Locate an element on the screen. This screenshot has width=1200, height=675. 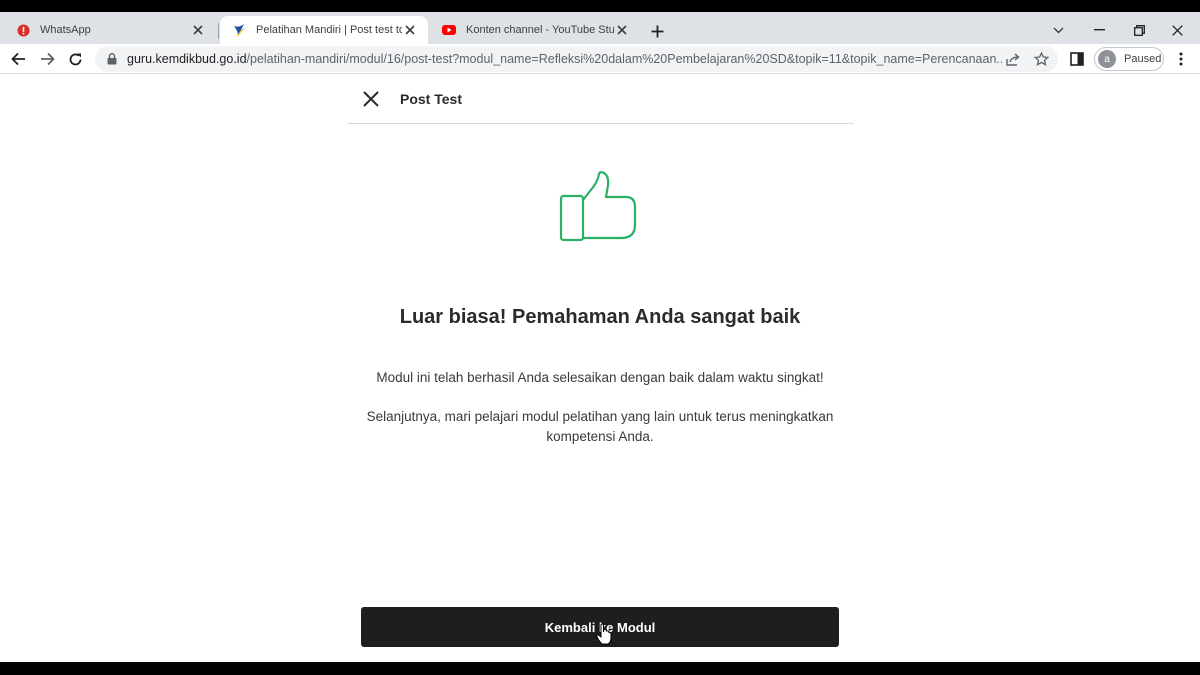
more-menu-icon is located at coordinates (1181, 59).